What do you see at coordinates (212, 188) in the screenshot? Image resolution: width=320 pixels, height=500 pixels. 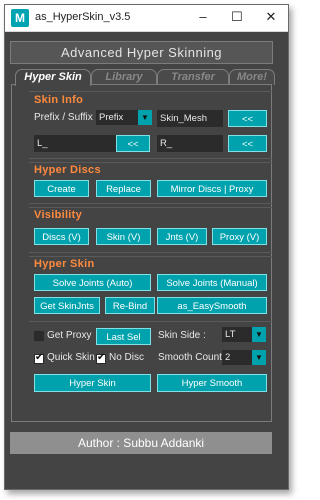 I see `mirror-discs-button: Mirror Discs | Proxy` at bounding box center [212, 188].